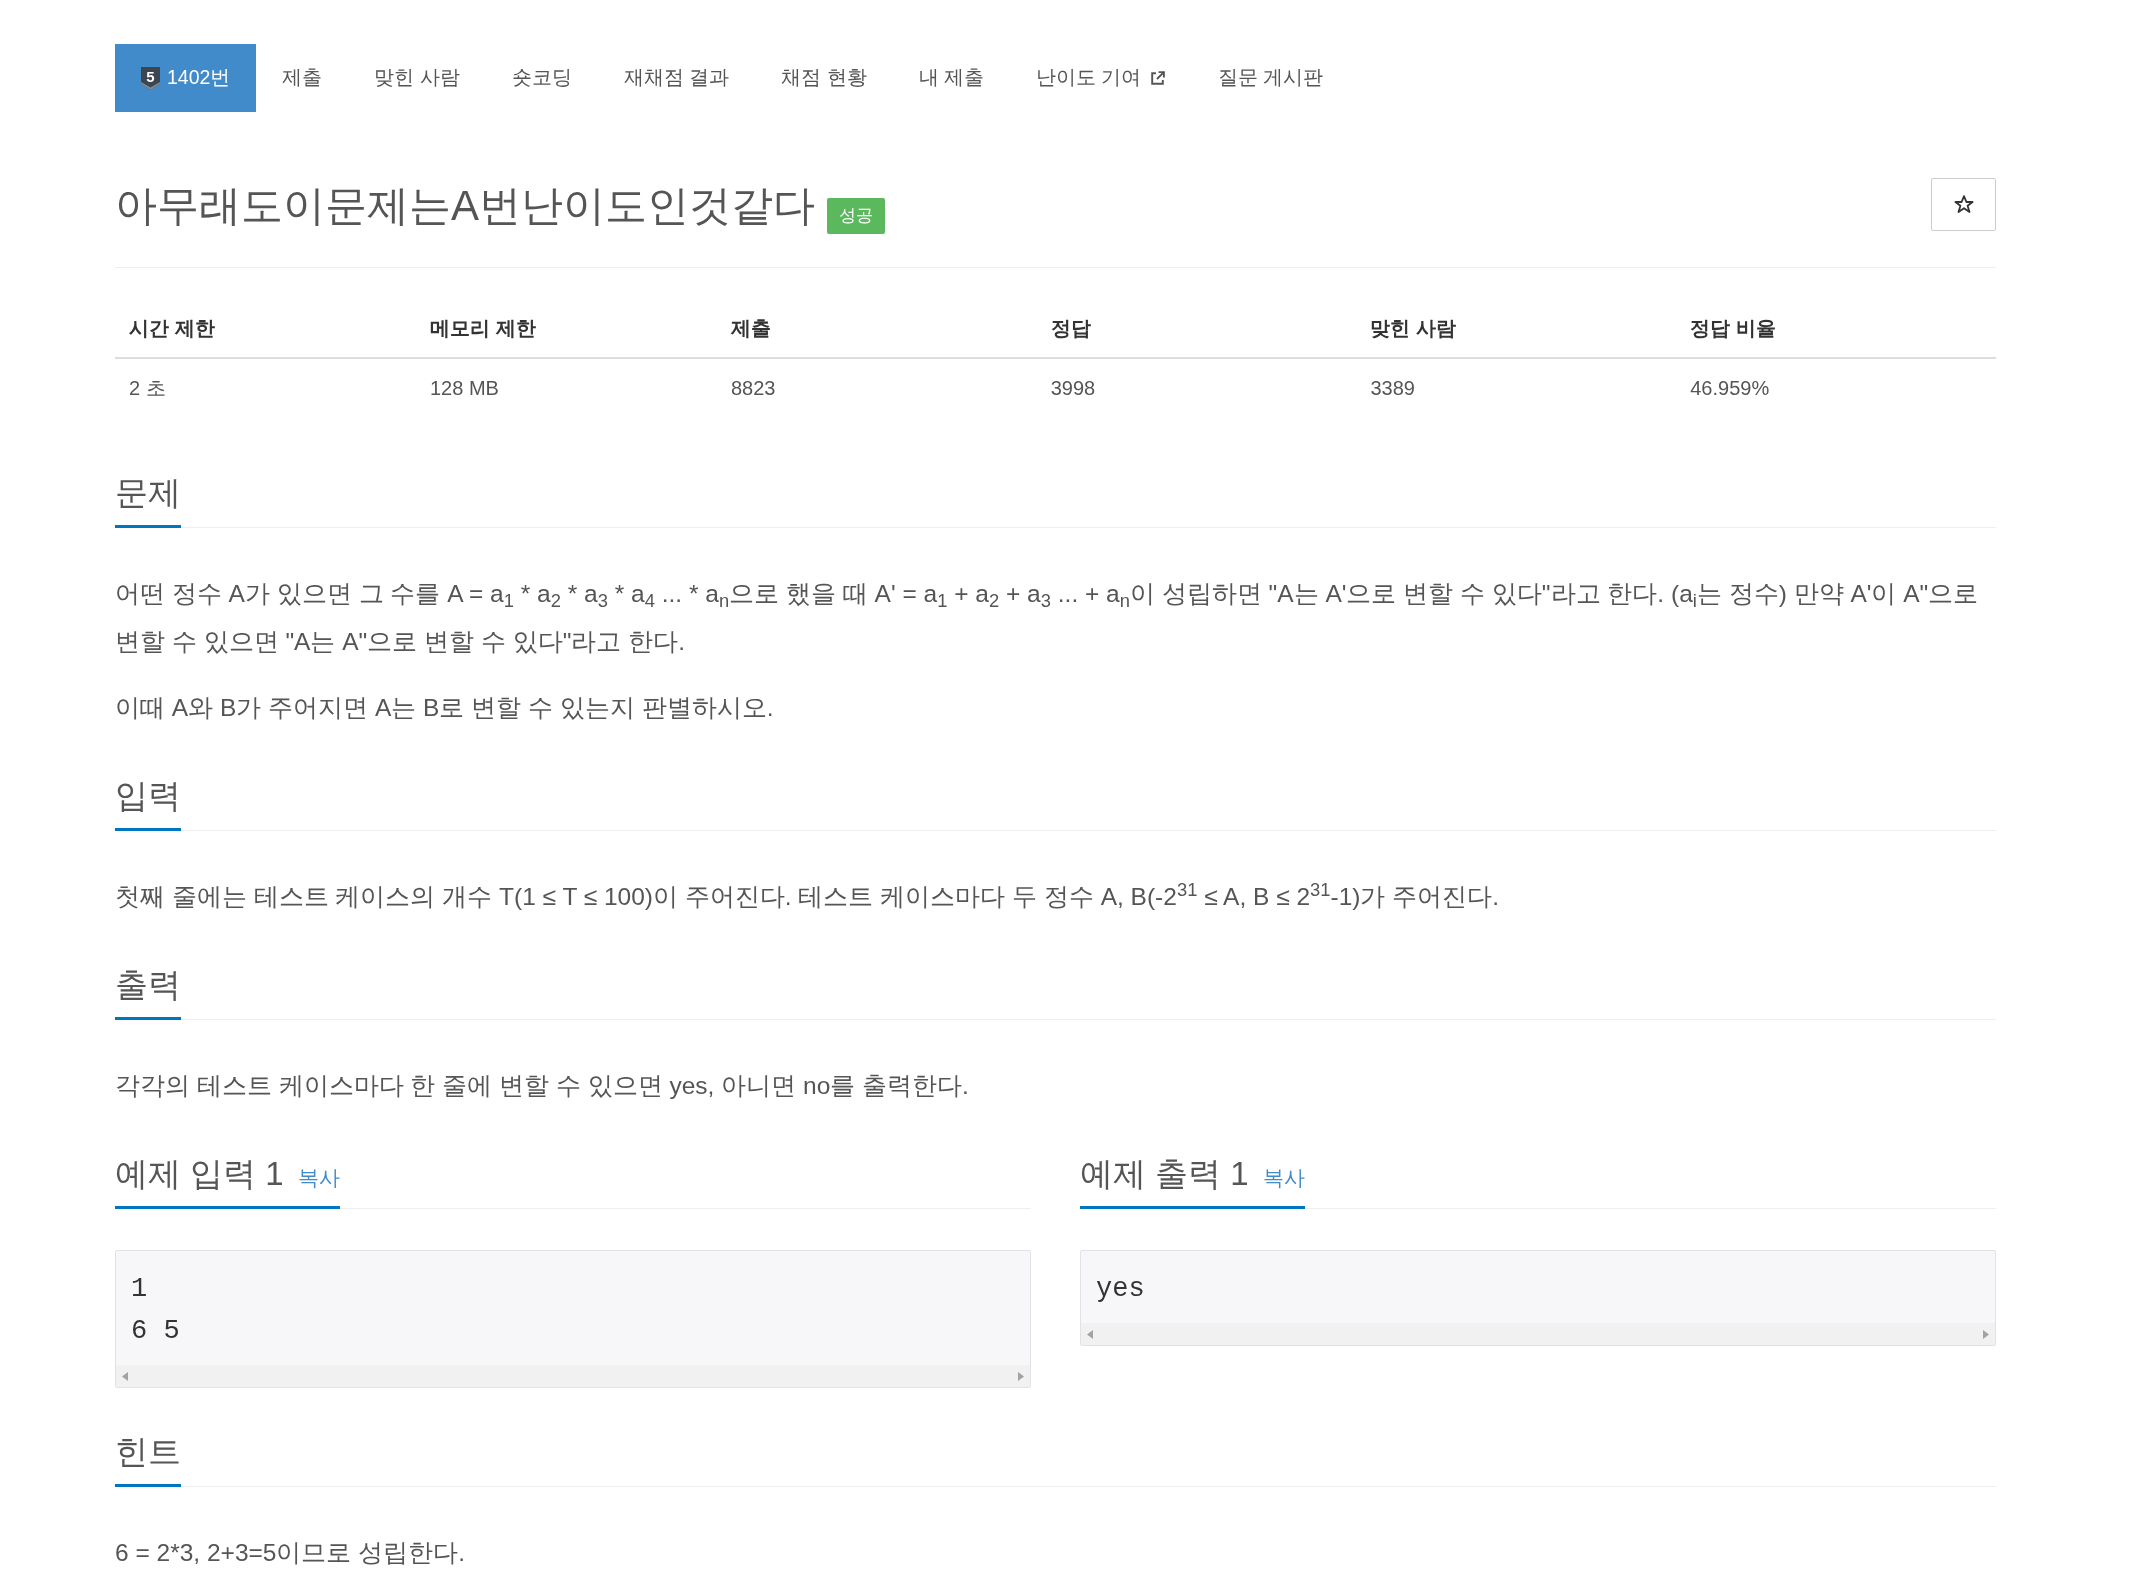  I want to click on problem-title: 아무래도이문제는A번난이도인것같다, so click(465, 206).